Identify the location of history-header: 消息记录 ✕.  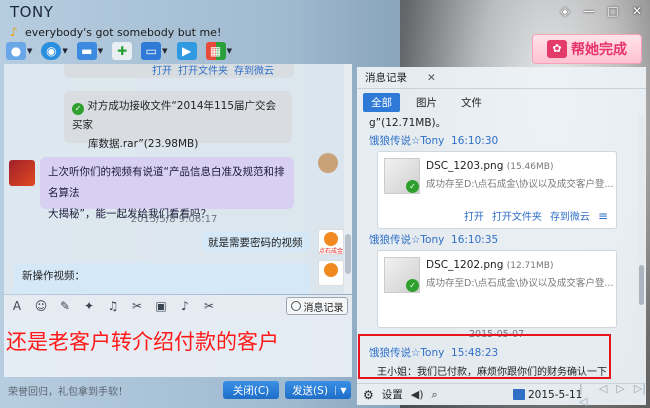
(501, 78).